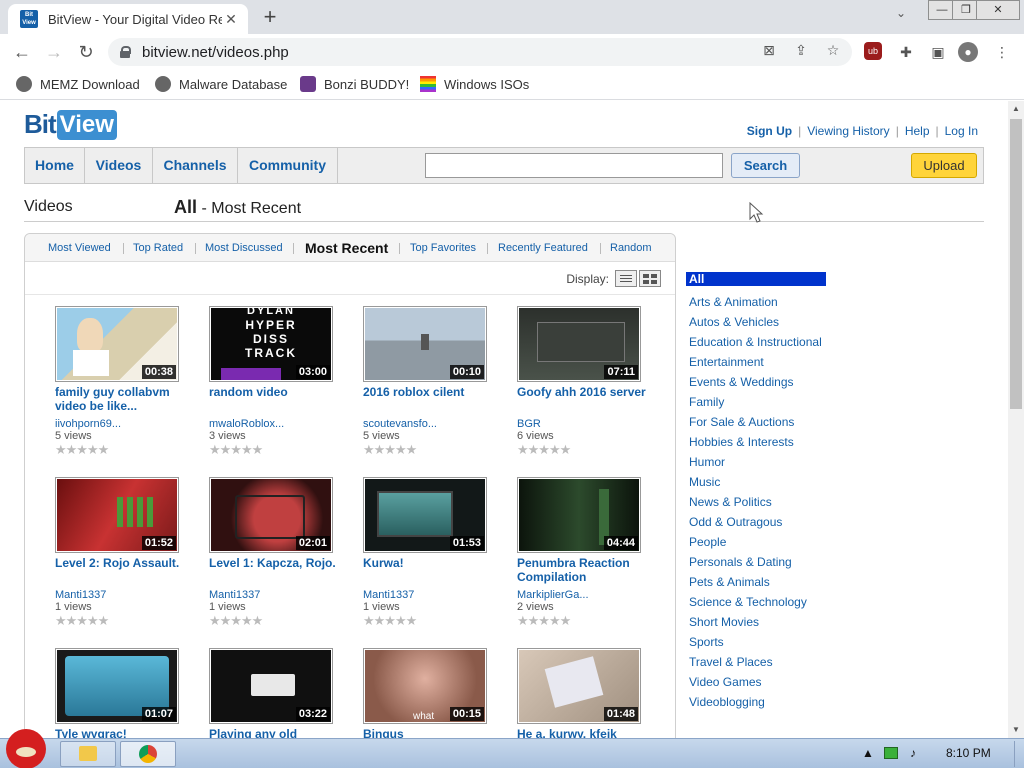  Describe the element at coordinates (271, 344) in the screenshot. I see `video-thumbnail: DYLAN HYPER DISS TRACK 03:00` at that location.